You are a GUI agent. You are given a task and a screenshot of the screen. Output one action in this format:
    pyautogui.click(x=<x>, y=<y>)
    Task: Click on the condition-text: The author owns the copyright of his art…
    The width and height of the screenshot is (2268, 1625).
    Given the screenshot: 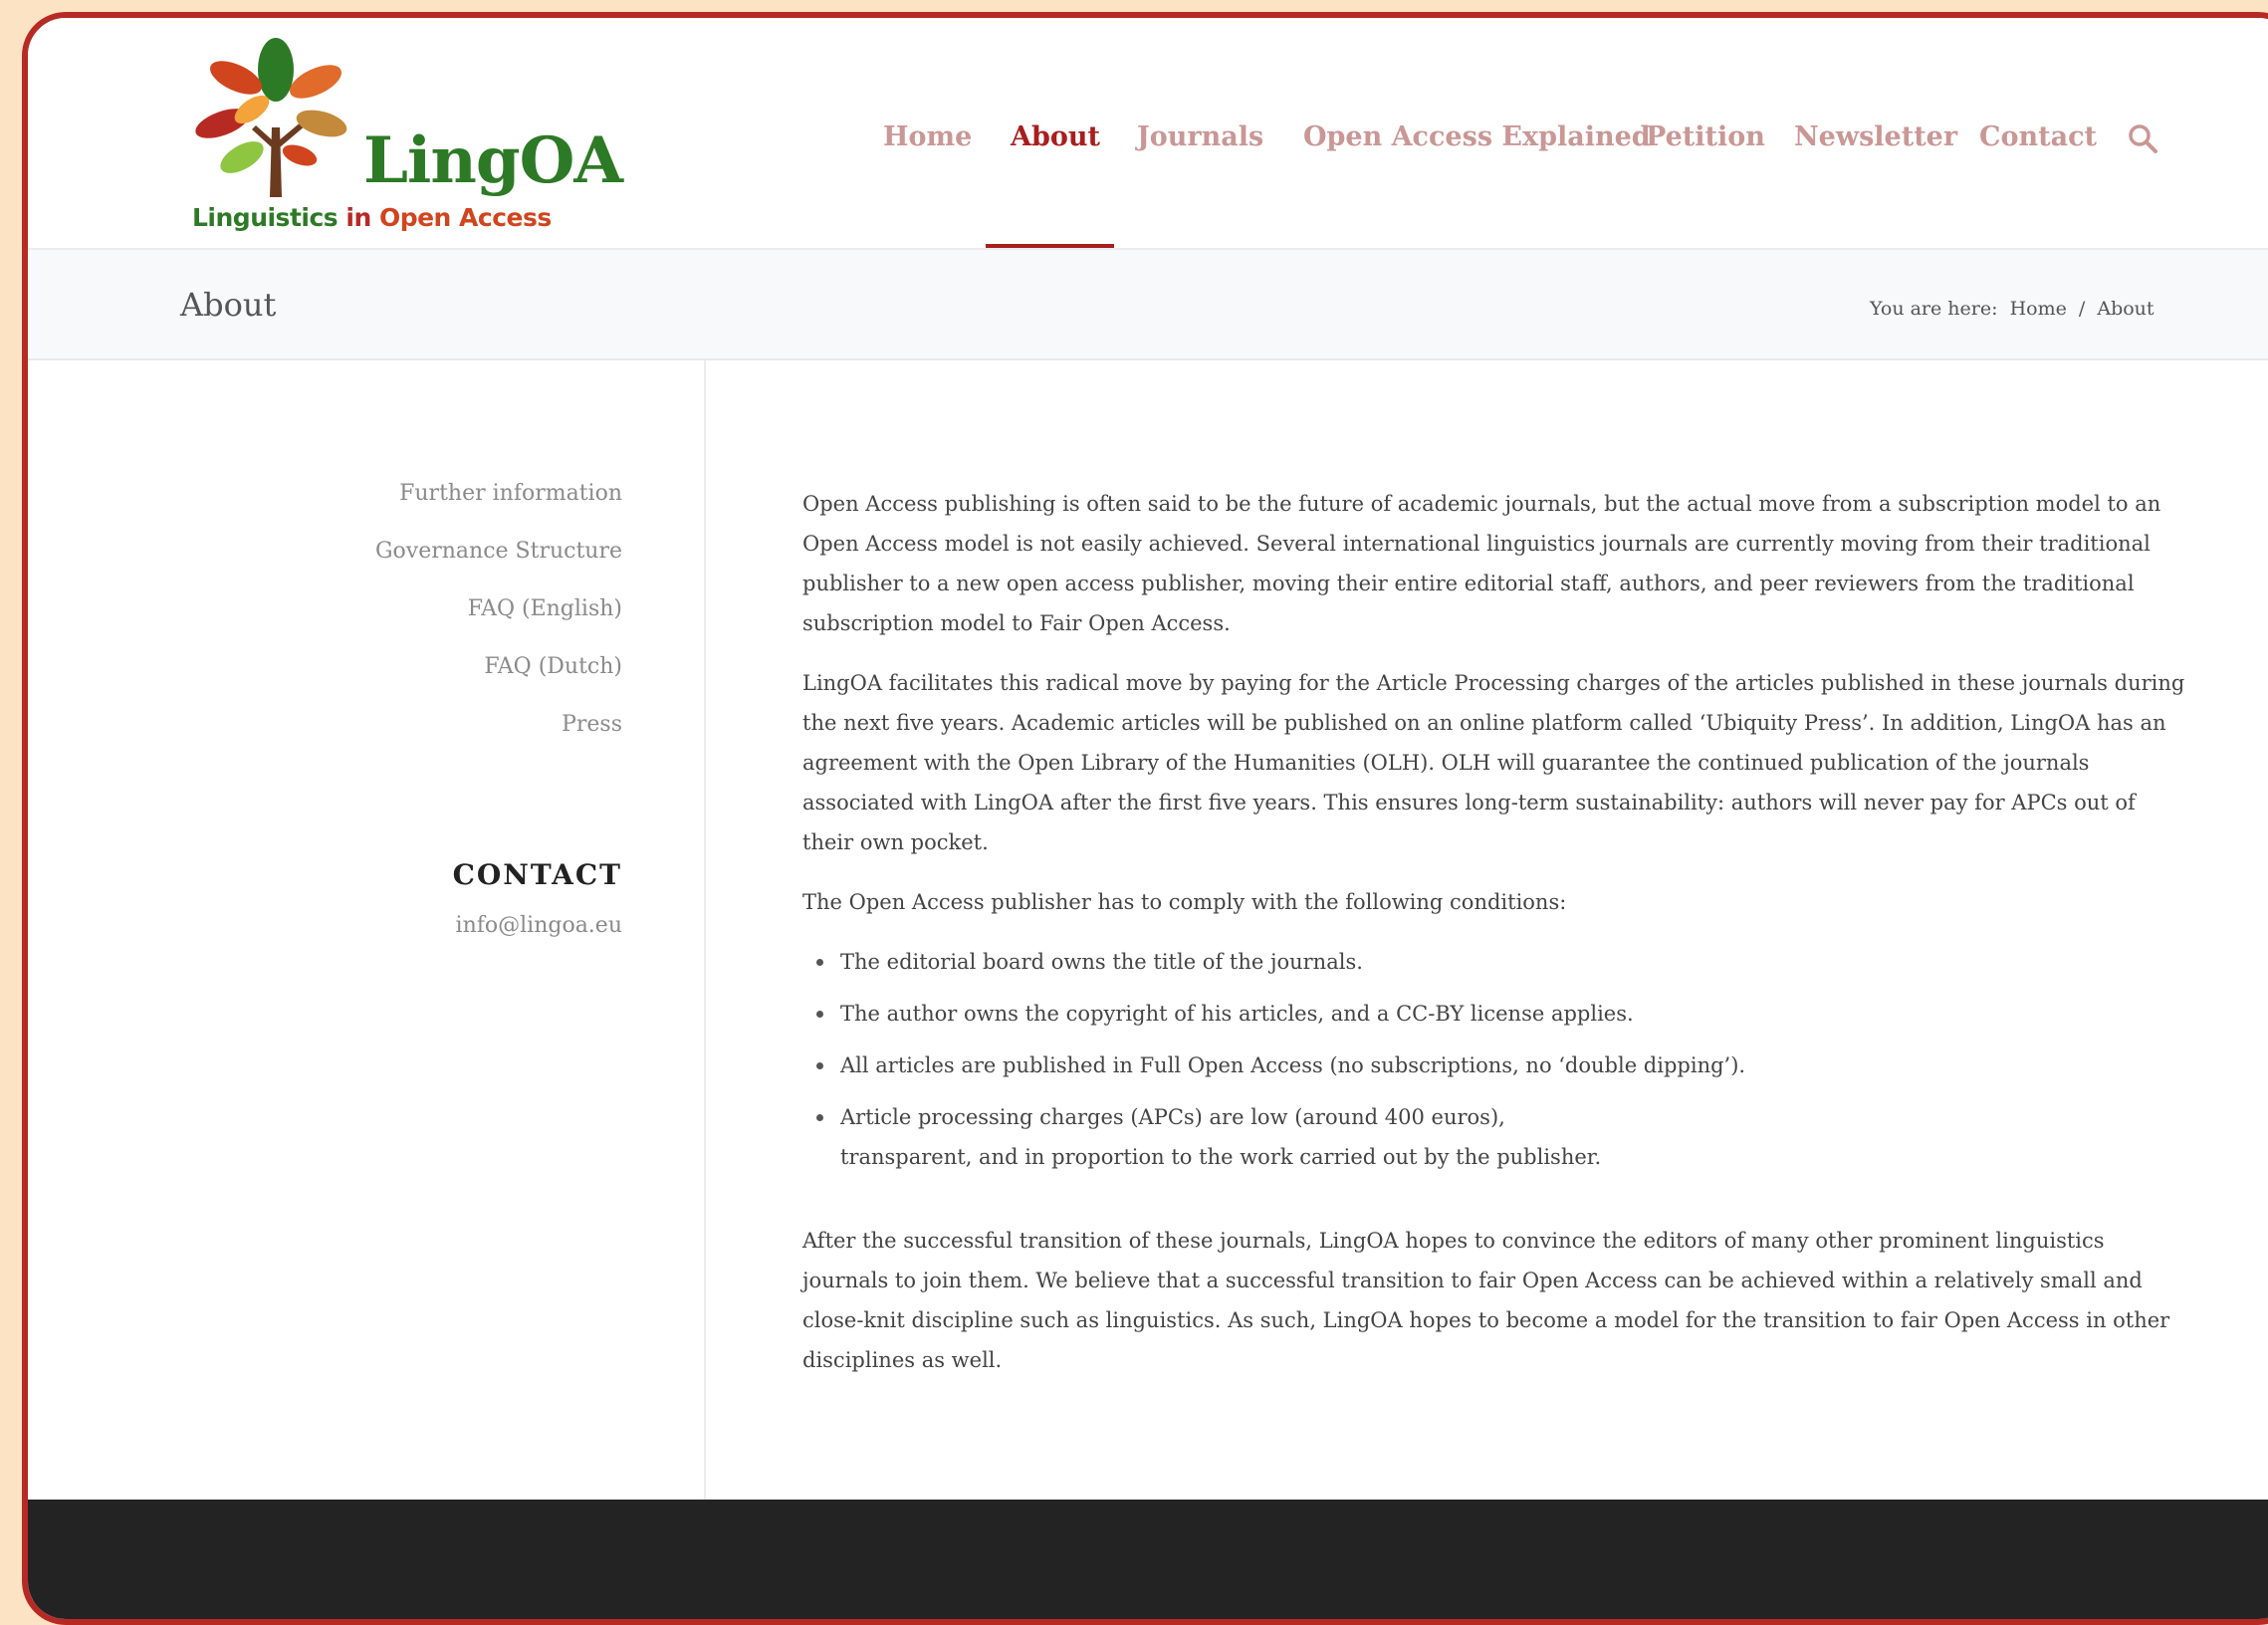 What is the action you would take?
    pyautogui.click(x=1237, y=1014)
    